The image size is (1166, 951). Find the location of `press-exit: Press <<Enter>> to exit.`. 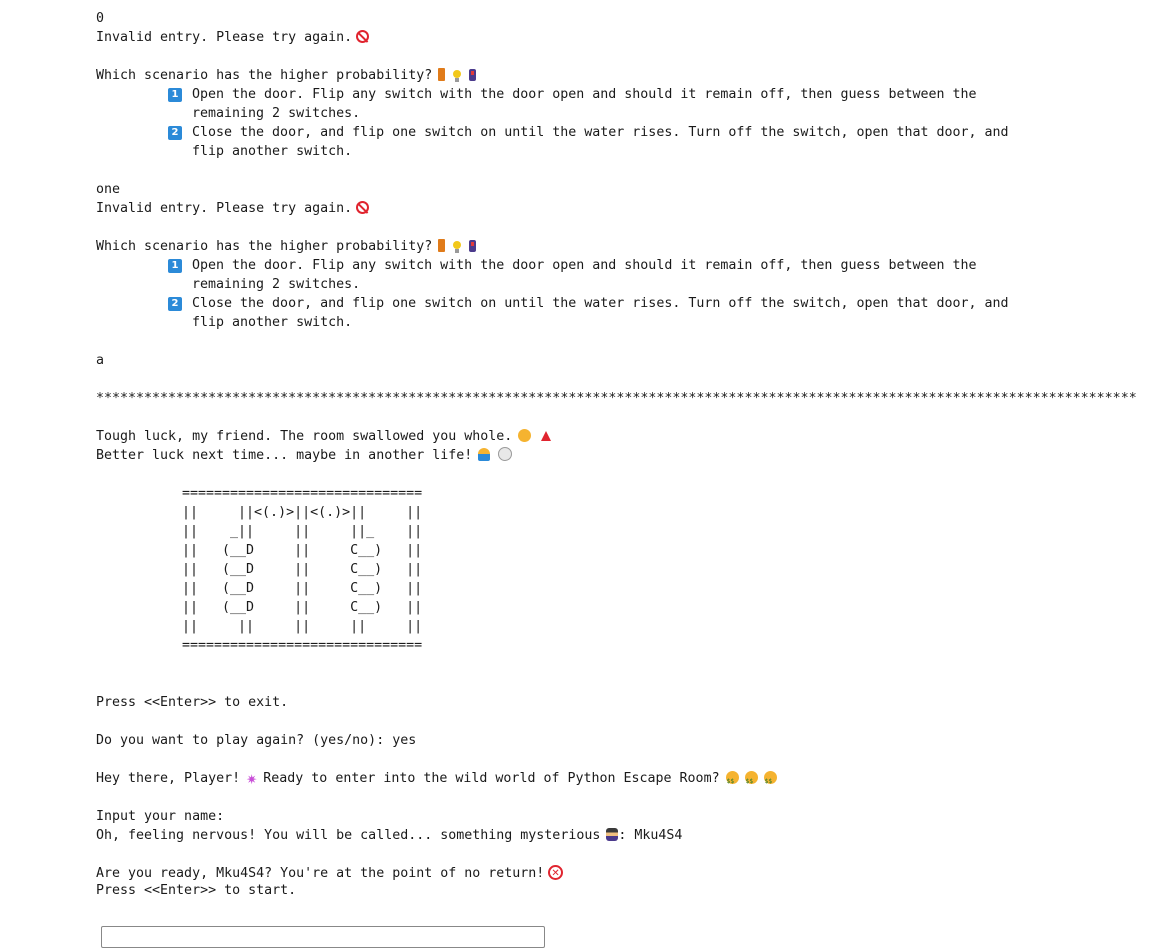

press-exit: Press <<Enter>> to exit. is located at coordinates (192, 702).